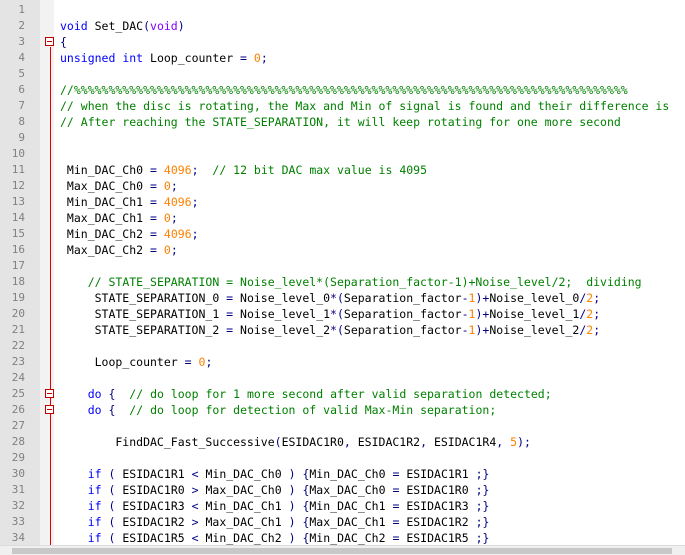 The height and width of the screenshot is (555, 685). I want to click on code-text: Max_DAC_Ch2 = 0;, so click(119, 250).